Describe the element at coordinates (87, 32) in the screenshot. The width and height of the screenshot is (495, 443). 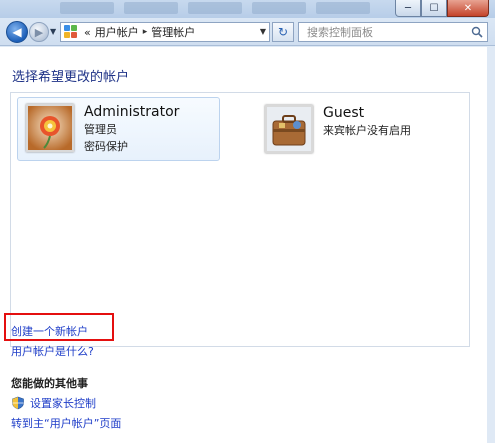
I see `breadcrumb-lead-icon: «` at that location.